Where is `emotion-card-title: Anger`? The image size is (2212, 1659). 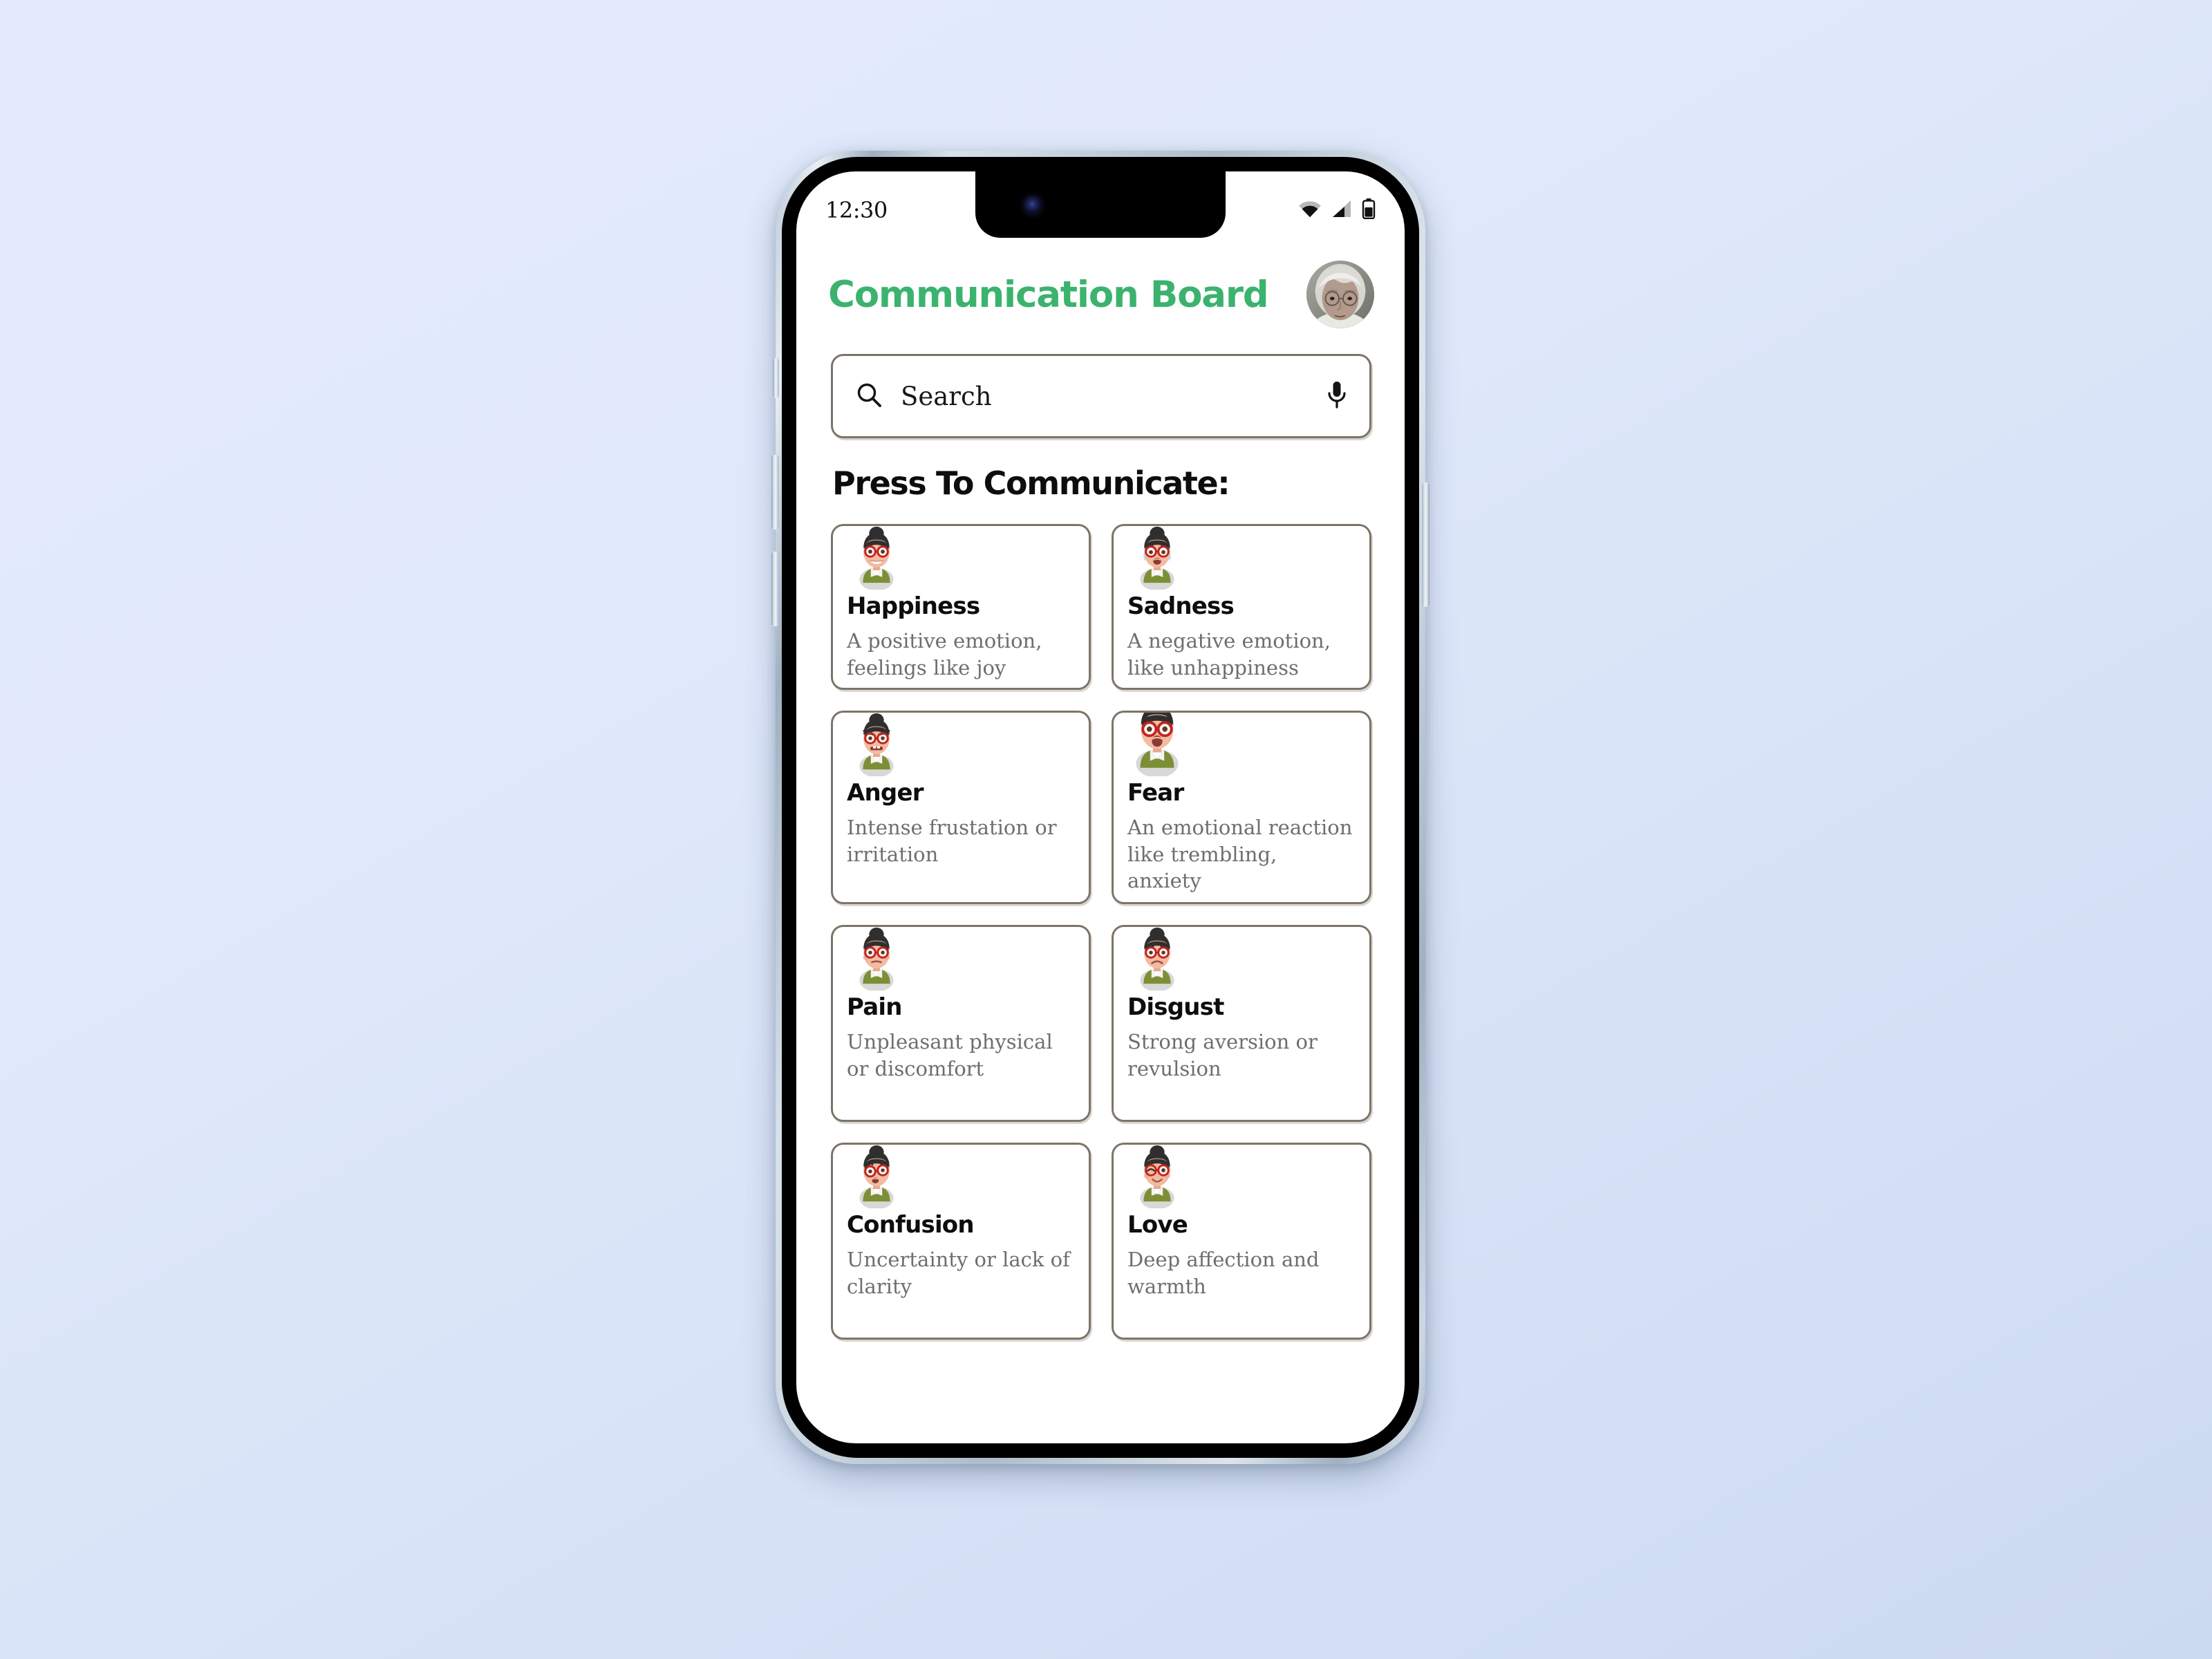 emotion-card-title: Anger is located at coordinates (885, 793).